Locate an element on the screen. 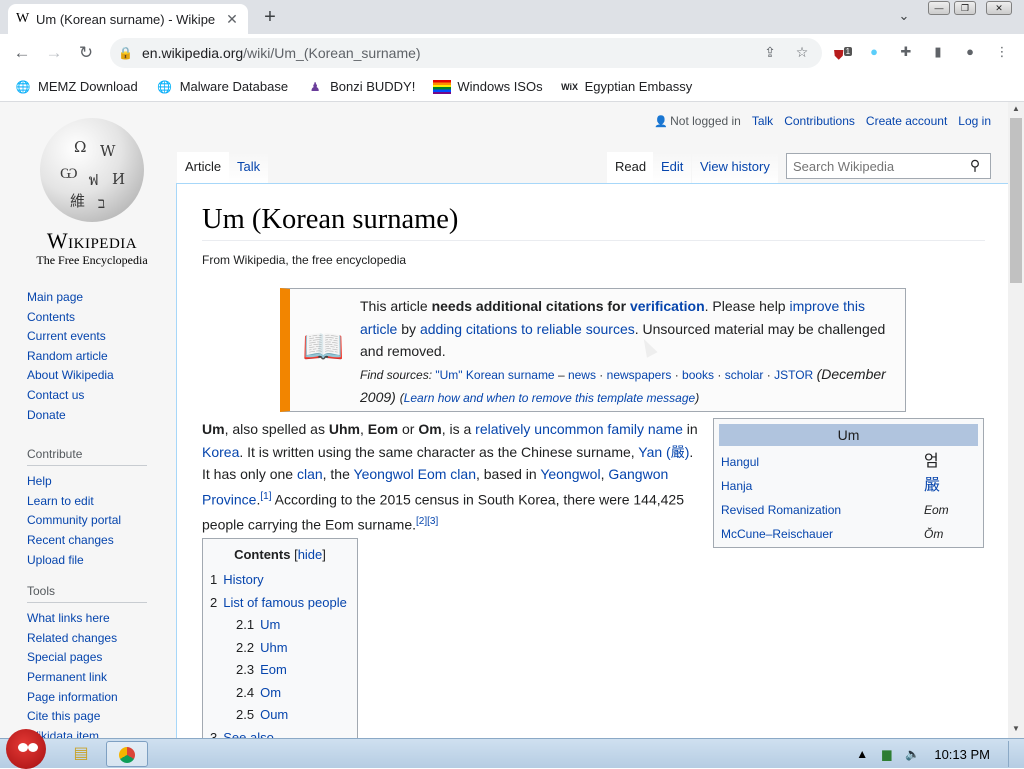 This screenshot has width=1024, height=769. contributions-link: Contributions is located at coordinates (819, 121).